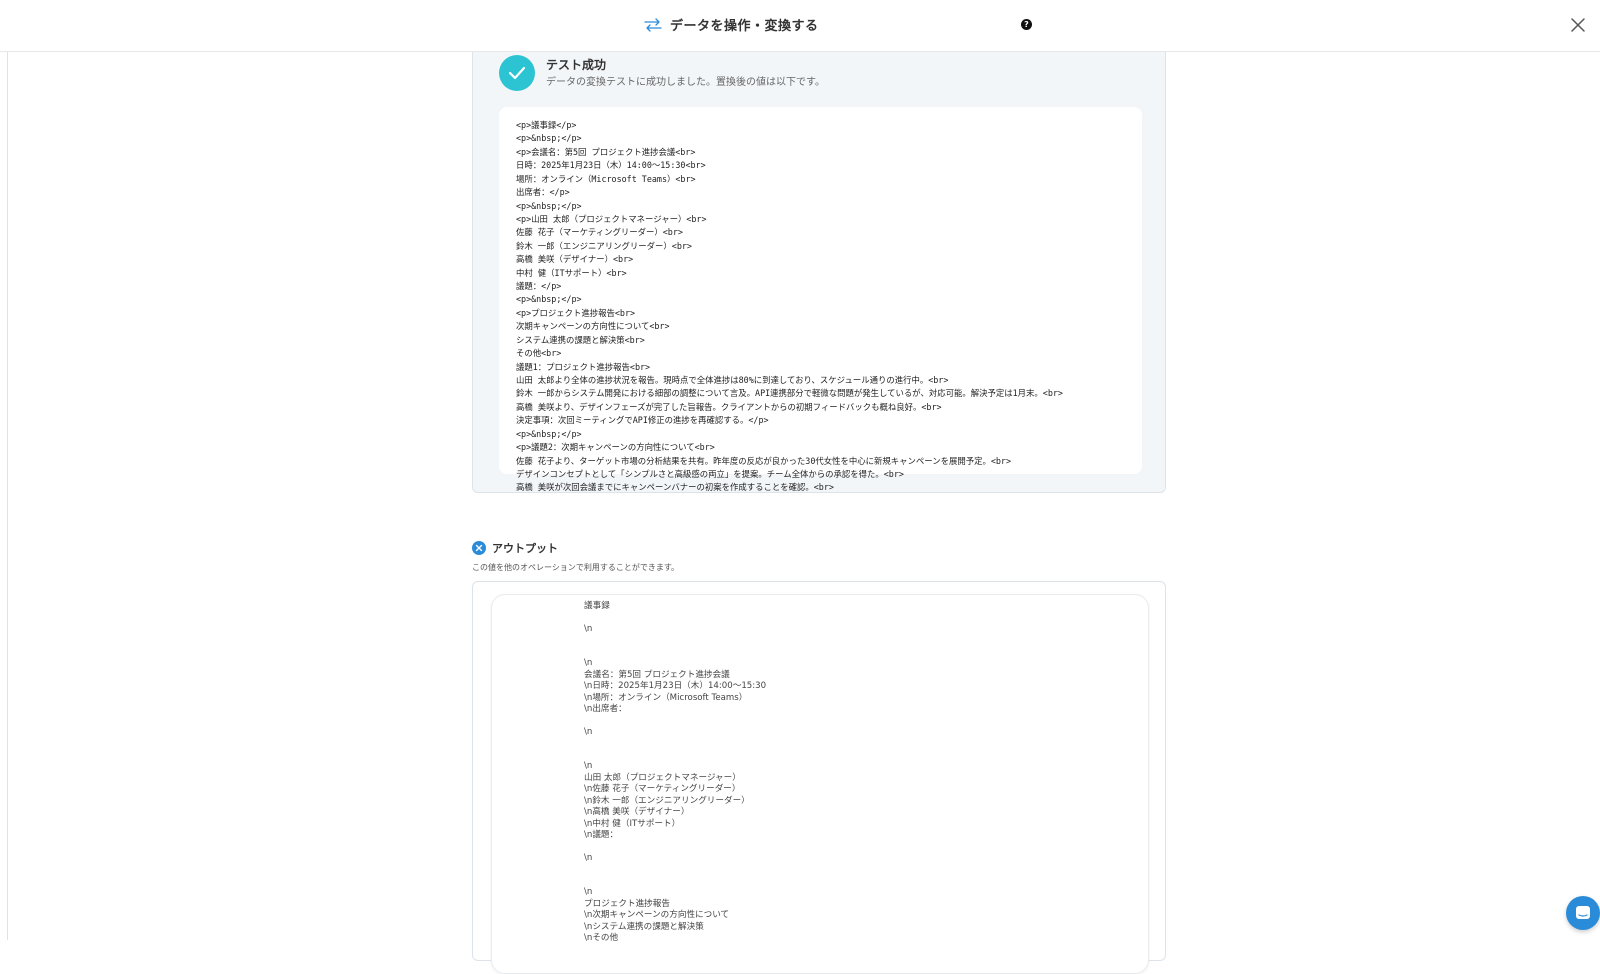  What do you see at coordinates (7, 496) in the screenshot?
I see `panel-divider` at bounding box center [7, 496].